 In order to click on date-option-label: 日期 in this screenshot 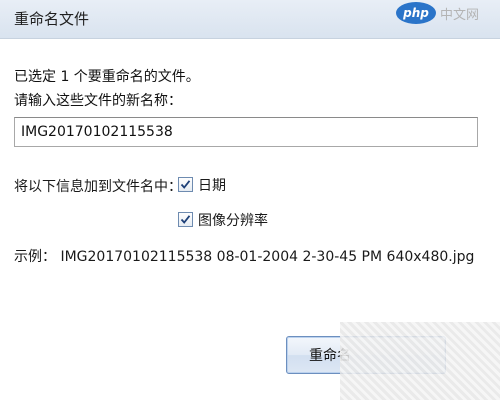, I will do `click(212, 186)`.